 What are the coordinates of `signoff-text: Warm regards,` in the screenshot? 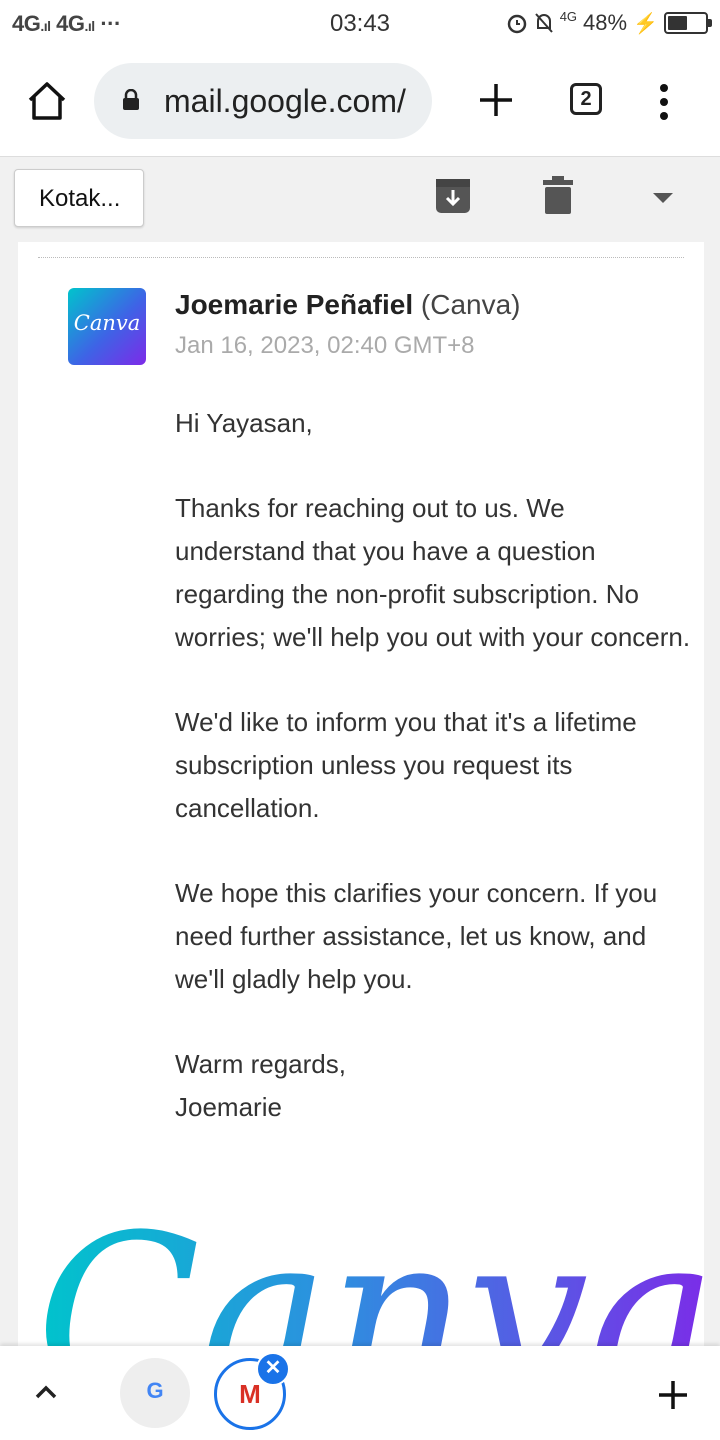 It's located at (260, 1064).